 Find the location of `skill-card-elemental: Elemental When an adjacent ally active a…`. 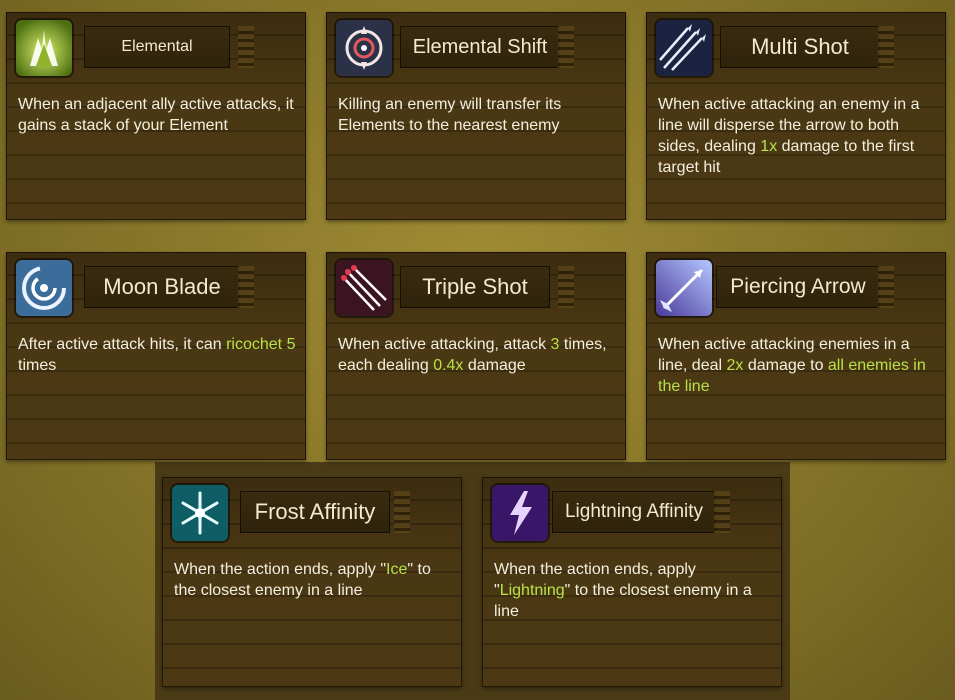

skill-card-elemental: Elemental When an adjacent ally active a… is located at coordinates (156, 116).